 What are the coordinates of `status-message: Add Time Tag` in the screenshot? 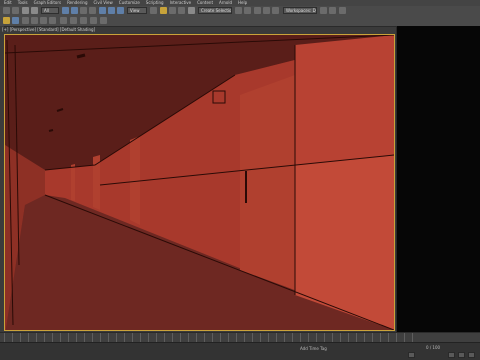 It's located at (313, 348).